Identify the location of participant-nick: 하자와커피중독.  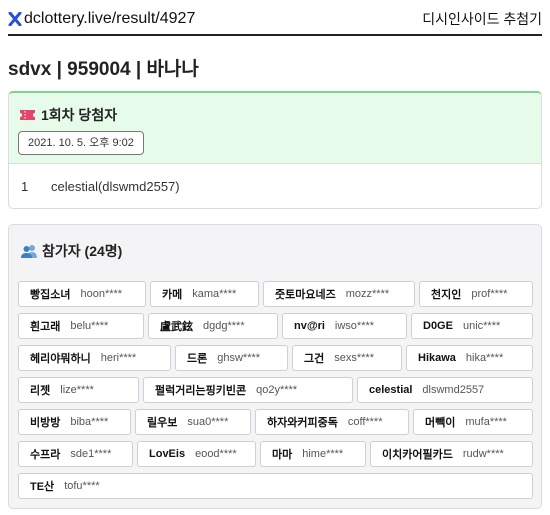
(302, 423).